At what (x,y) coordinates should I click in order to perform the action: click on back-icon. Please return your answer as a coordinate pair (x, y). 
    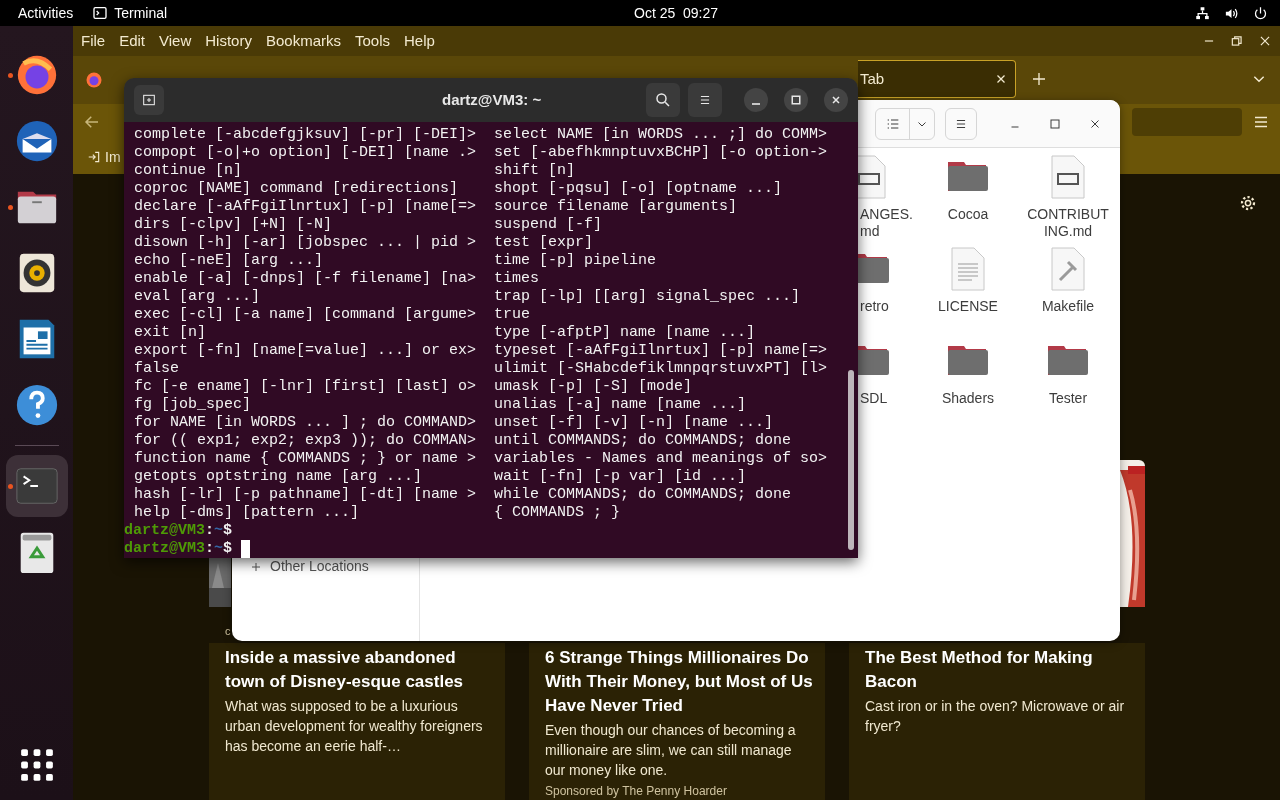
    Looking at the image, I should click on (92, 122).